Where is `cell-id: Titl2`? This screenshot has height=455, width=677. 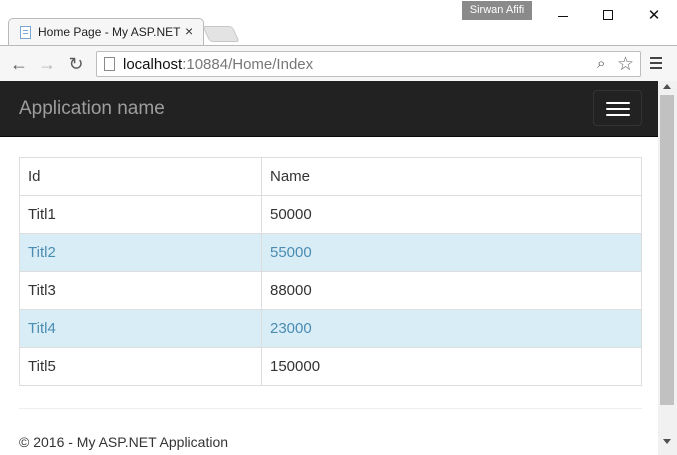 cell-id: Titl2 is located at coordinates (140, 252).